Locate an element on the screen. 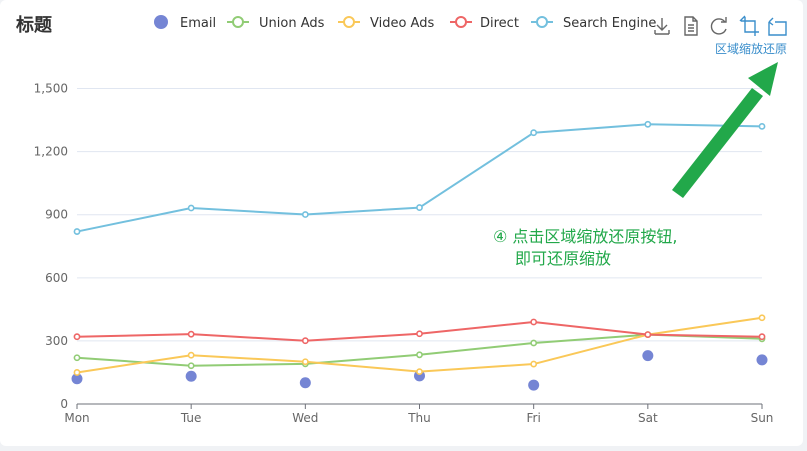 Image resolution: width=807 pixels, height=451 pixels. zoom-icon is located at coordinates (749, 25).